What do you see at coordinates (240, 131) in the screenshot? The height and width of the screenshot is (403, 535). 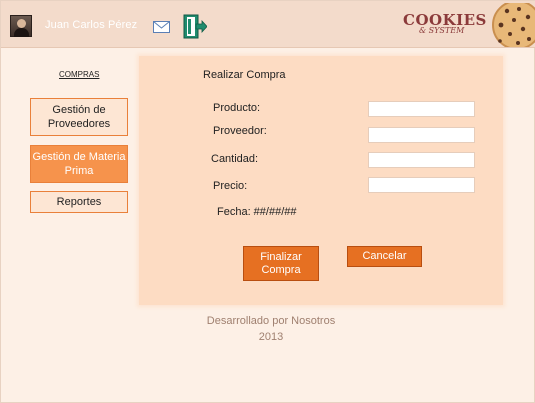 I see `proveedor-label: Proveedor:` at bounding box center [240, 131].